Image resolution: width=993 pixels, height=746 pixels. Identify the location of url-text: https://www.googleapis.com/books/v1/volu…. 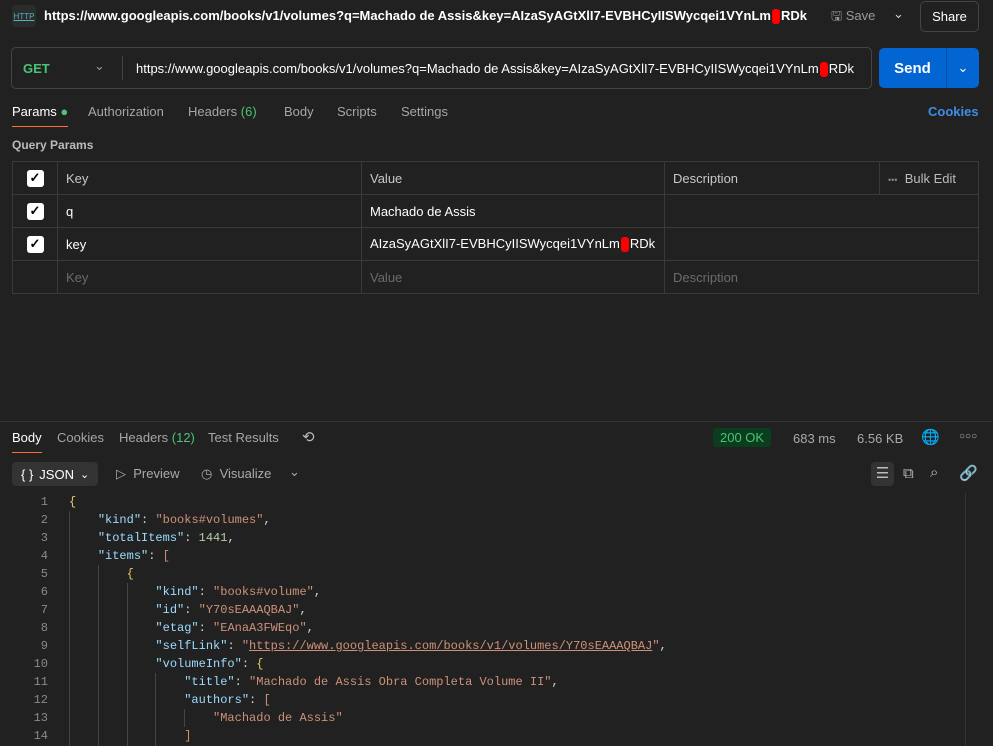
(477, 68).